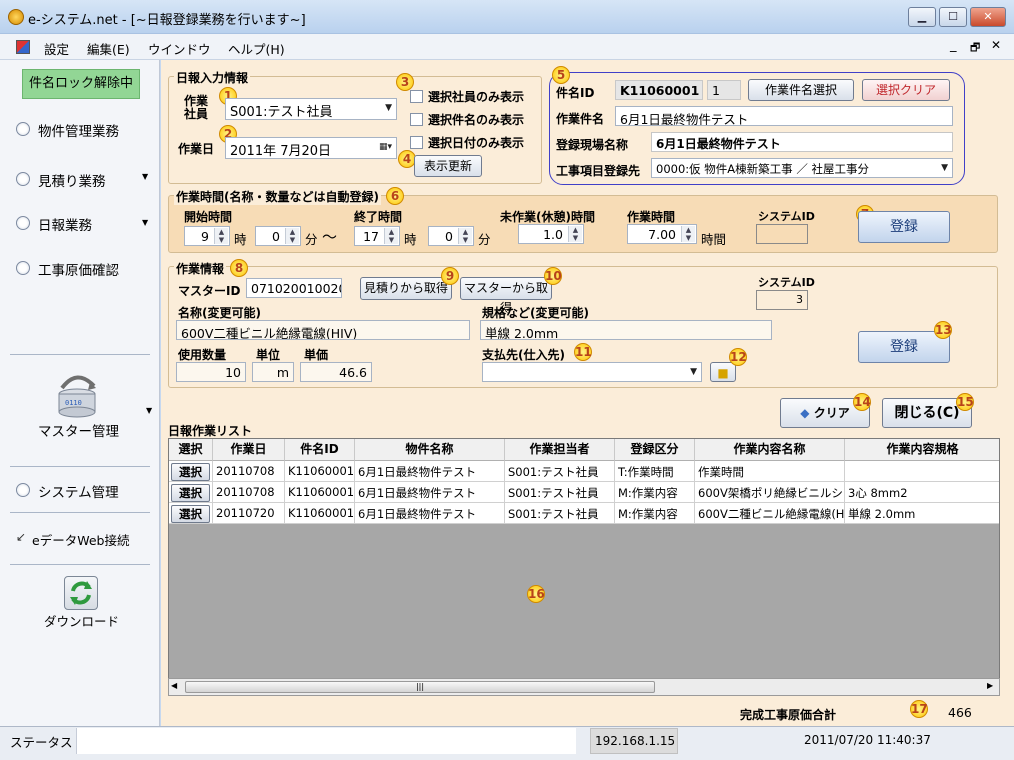 Image resolution: width=1014 pixels, height=760 pixels. Describe the element at coordinates (81, 620) in the screenshot. I see `sidebar-item-download: ダウンロード` at that location.